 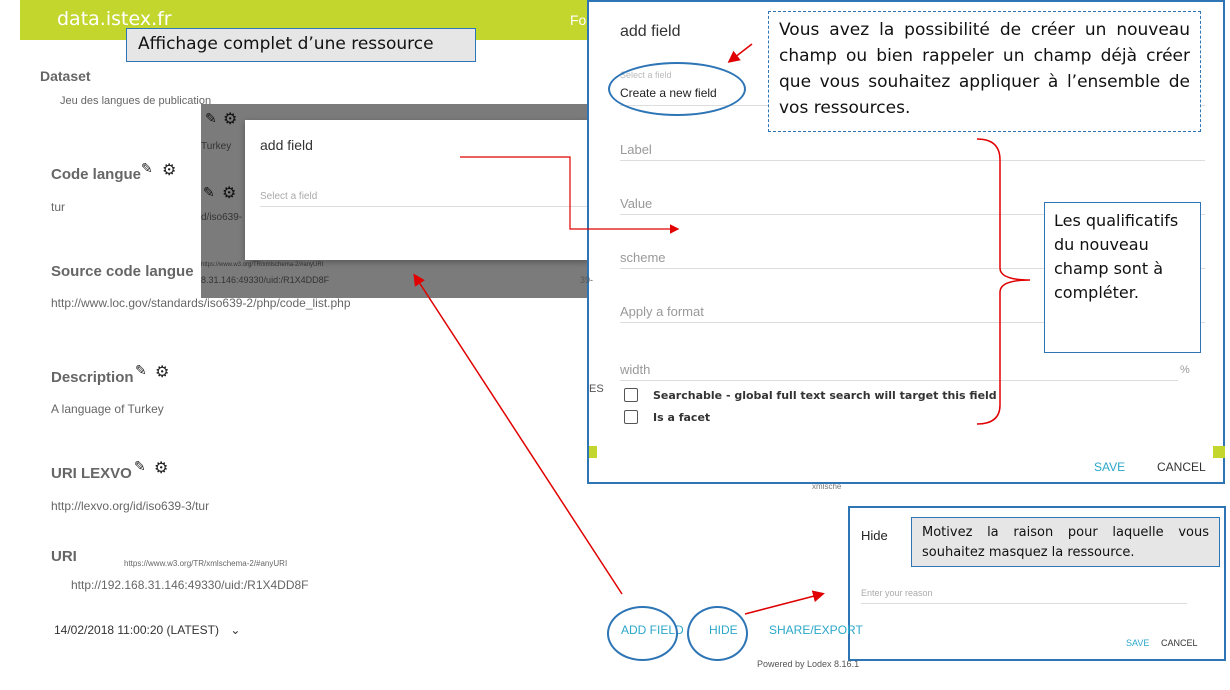 I want to click on version-select: 14/02/2018 11:00:20 (LATEST) ⌄, so click(x=147, y=630).